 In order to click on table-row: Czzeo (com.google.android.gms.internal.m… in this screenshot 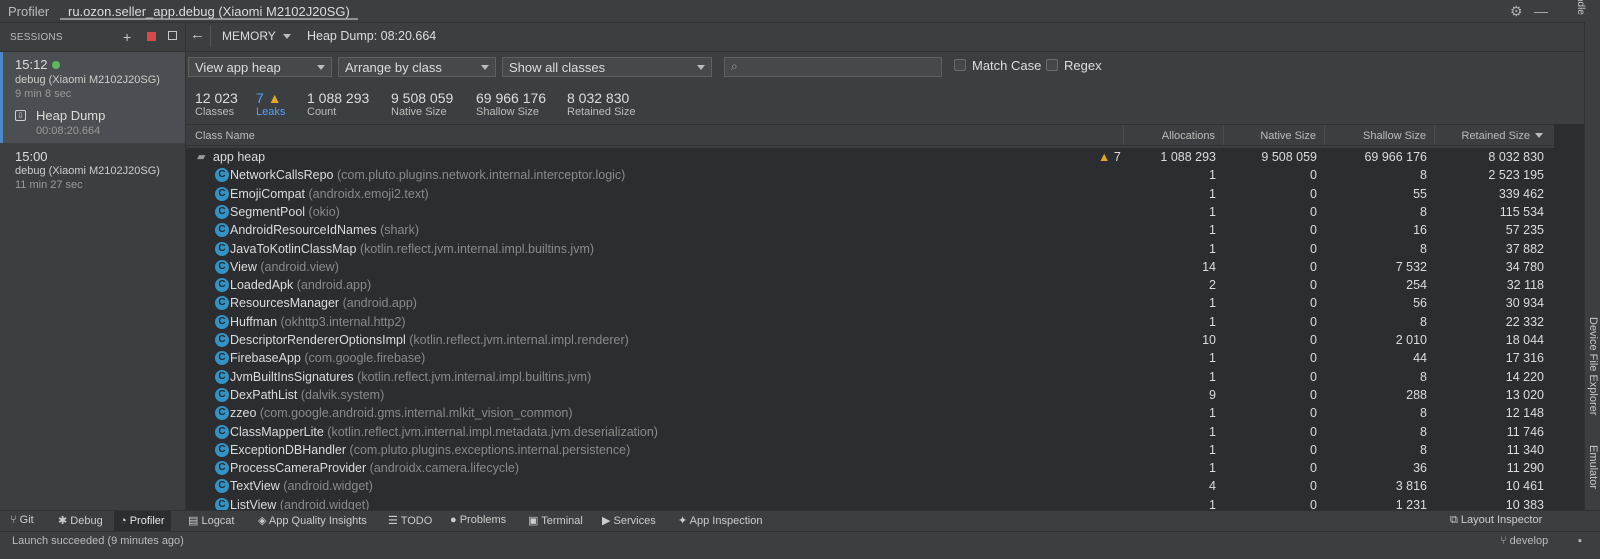, I will do `click(870, 413)`.